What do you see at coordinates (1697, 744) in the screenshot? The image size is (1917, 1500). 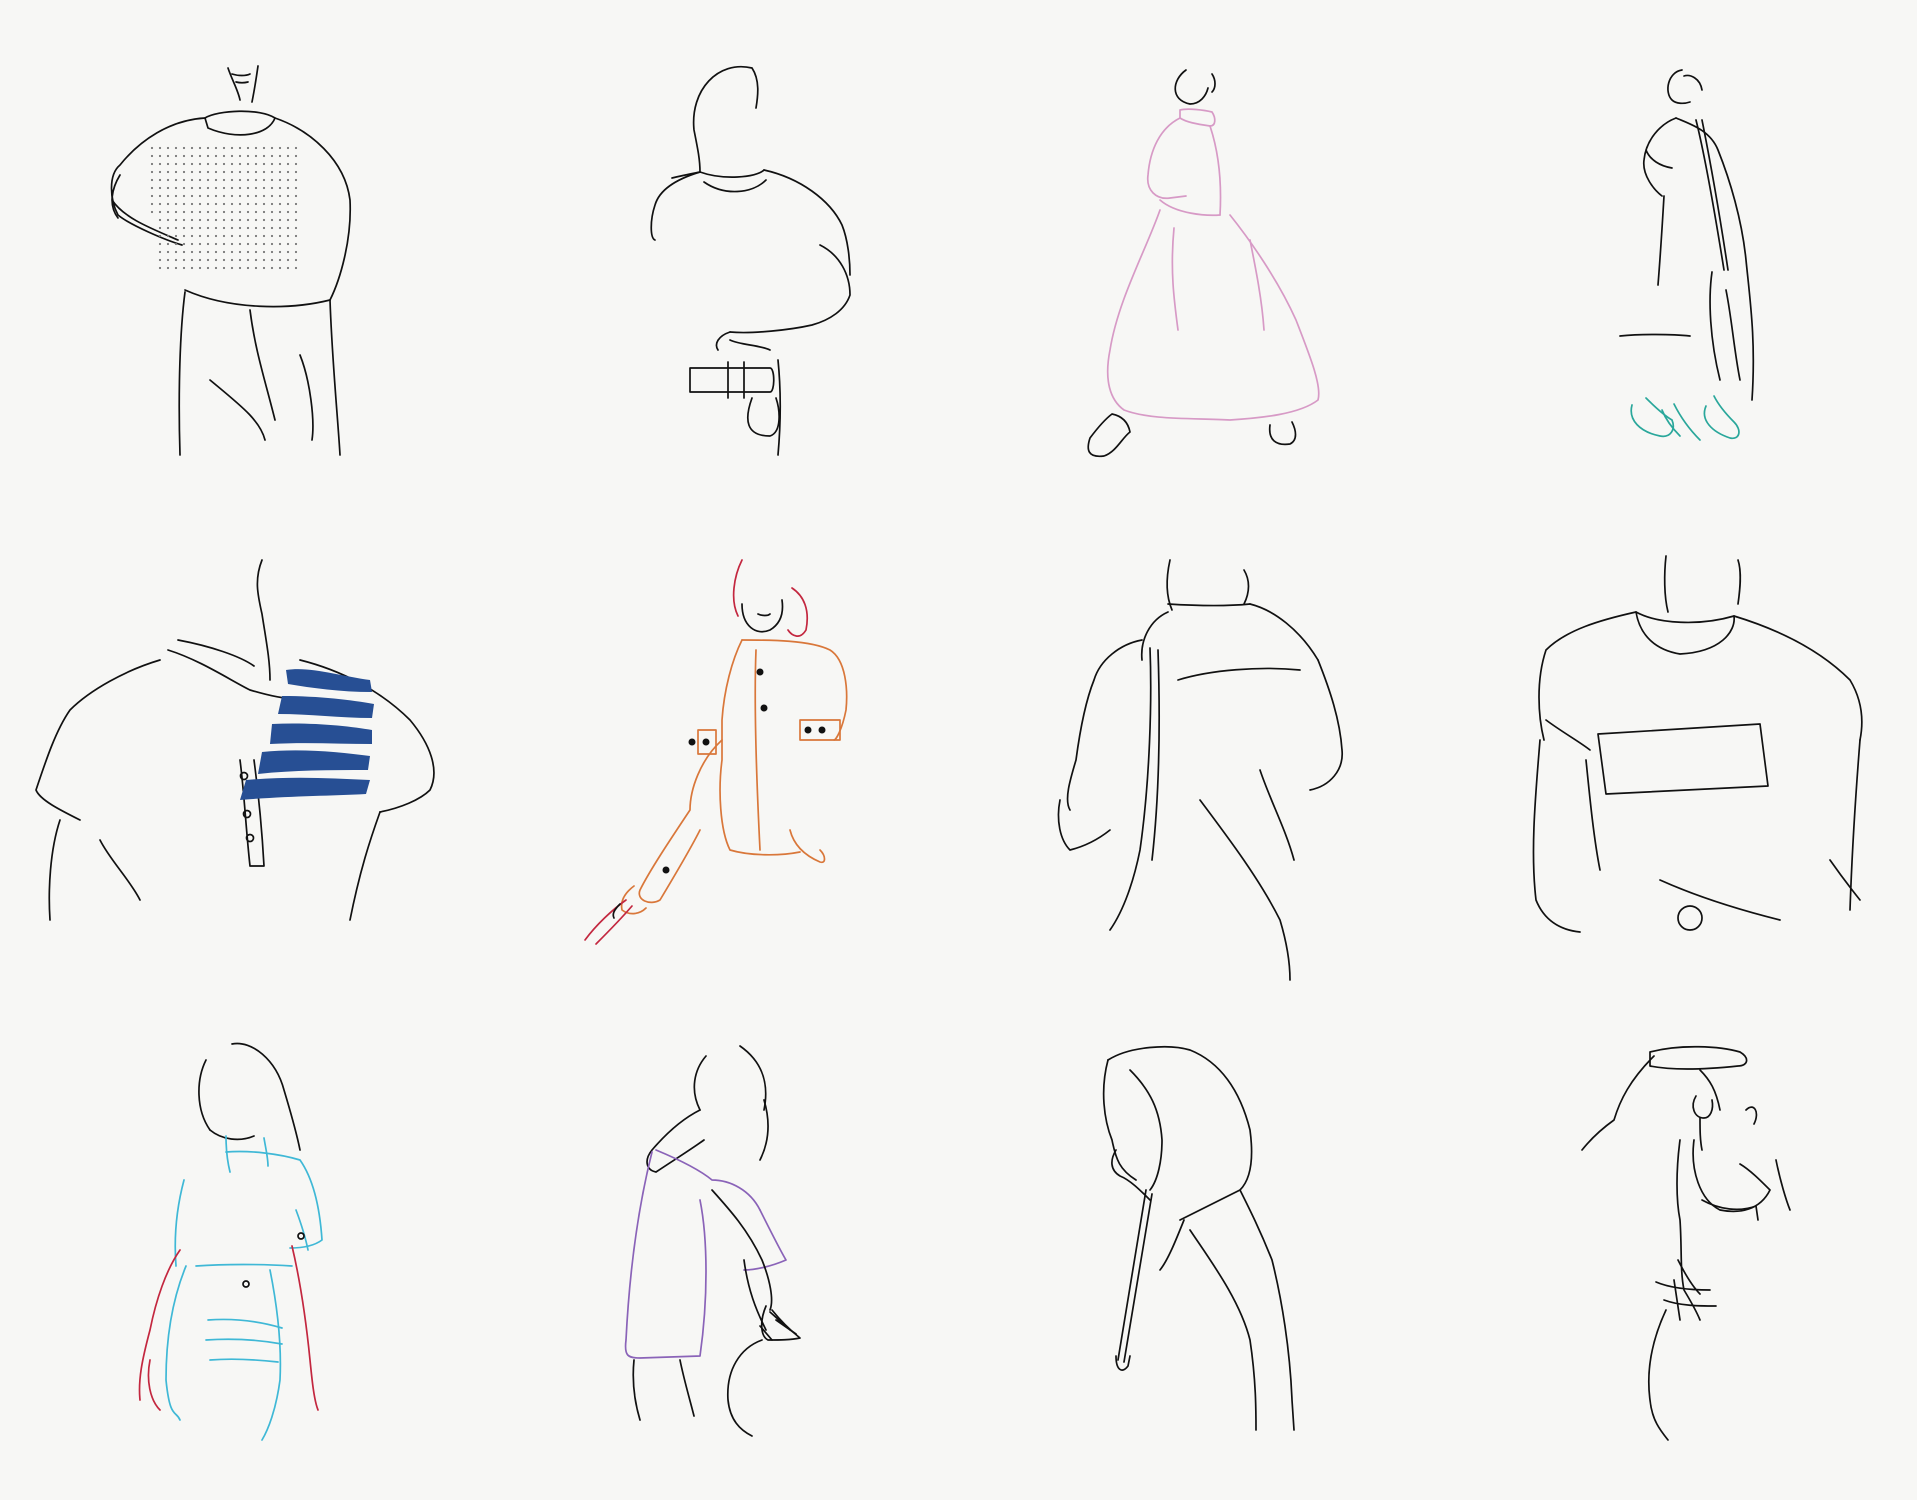 I see `figure-tee-panel` at bounding box center [1697, 744].